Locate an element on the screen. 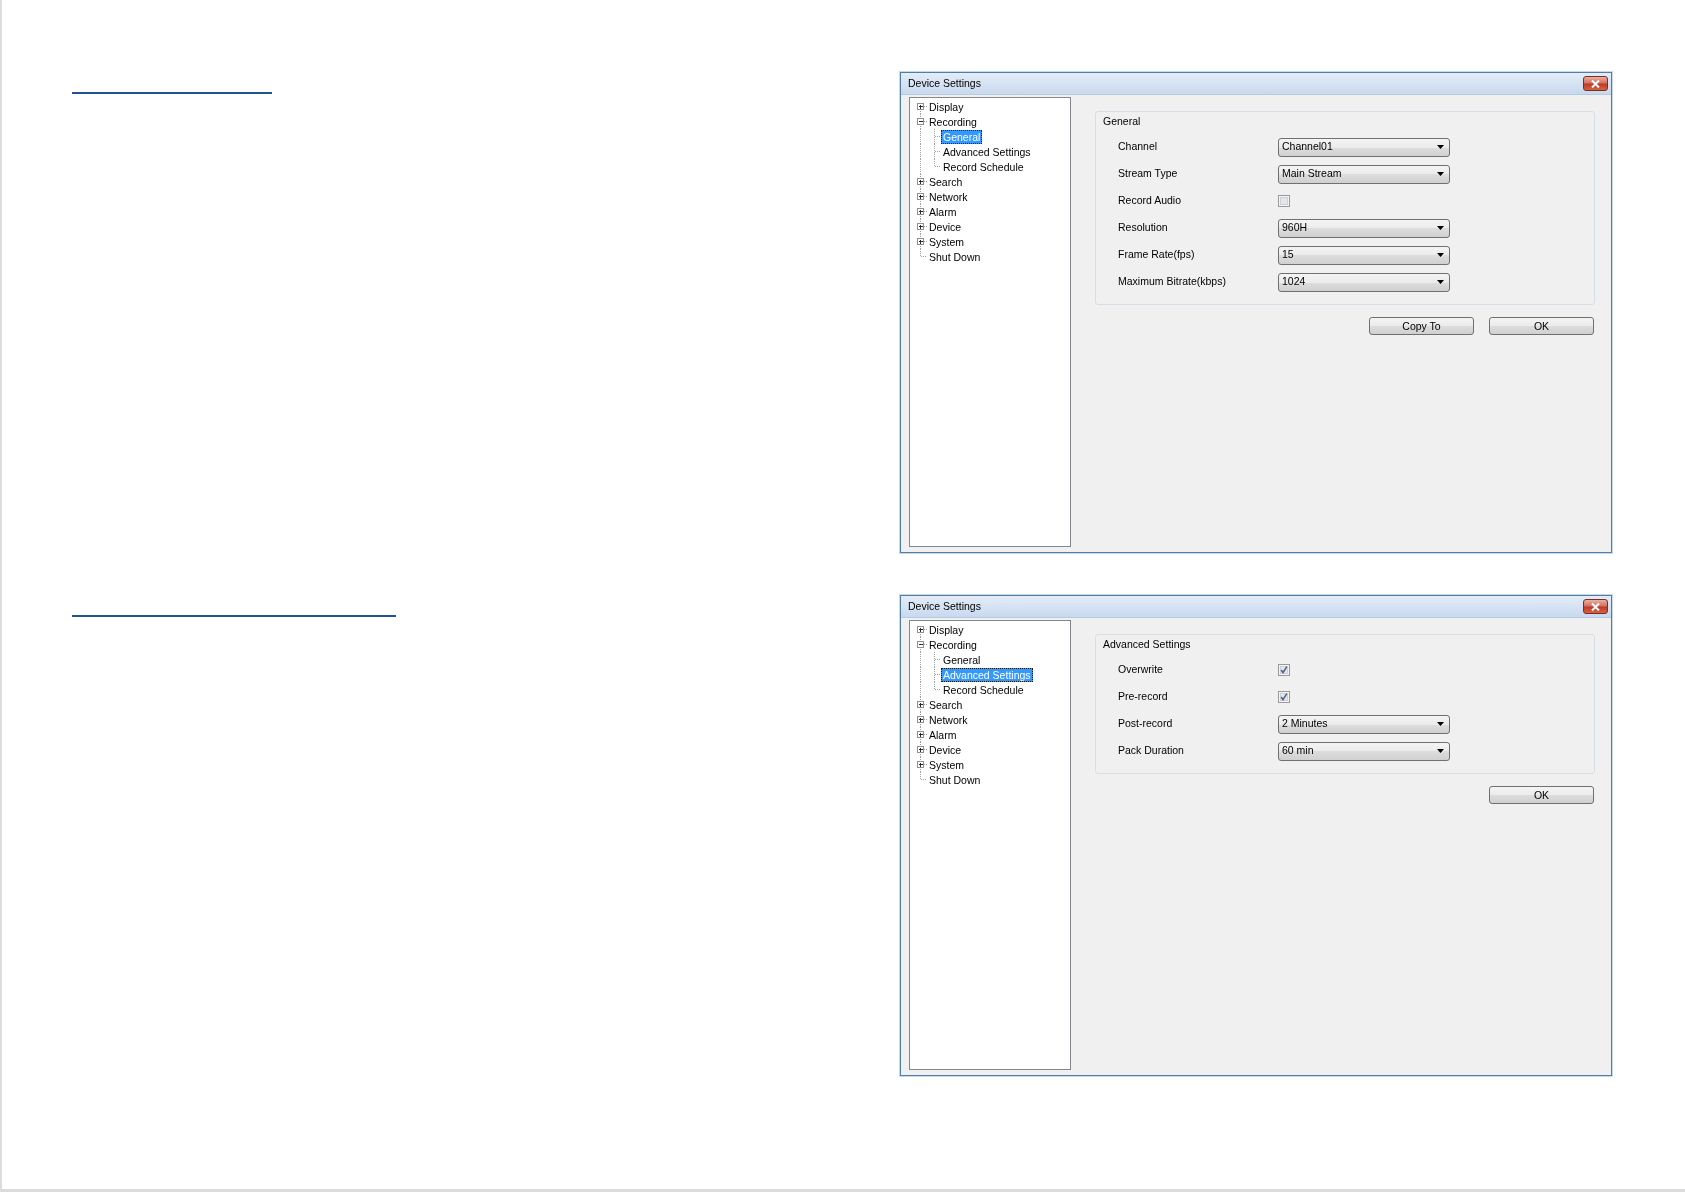 This screenshot has height=1192, width=1685. field-label: Record Audio is located at coordinates (1150, 201).